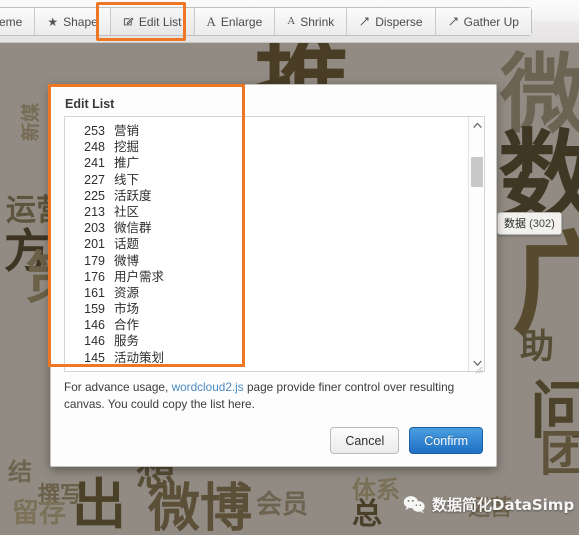 The height and width of the screenshot is (535, 579). I want to click on toolbar-button-edit-list: Edit List, so click(152, 21).